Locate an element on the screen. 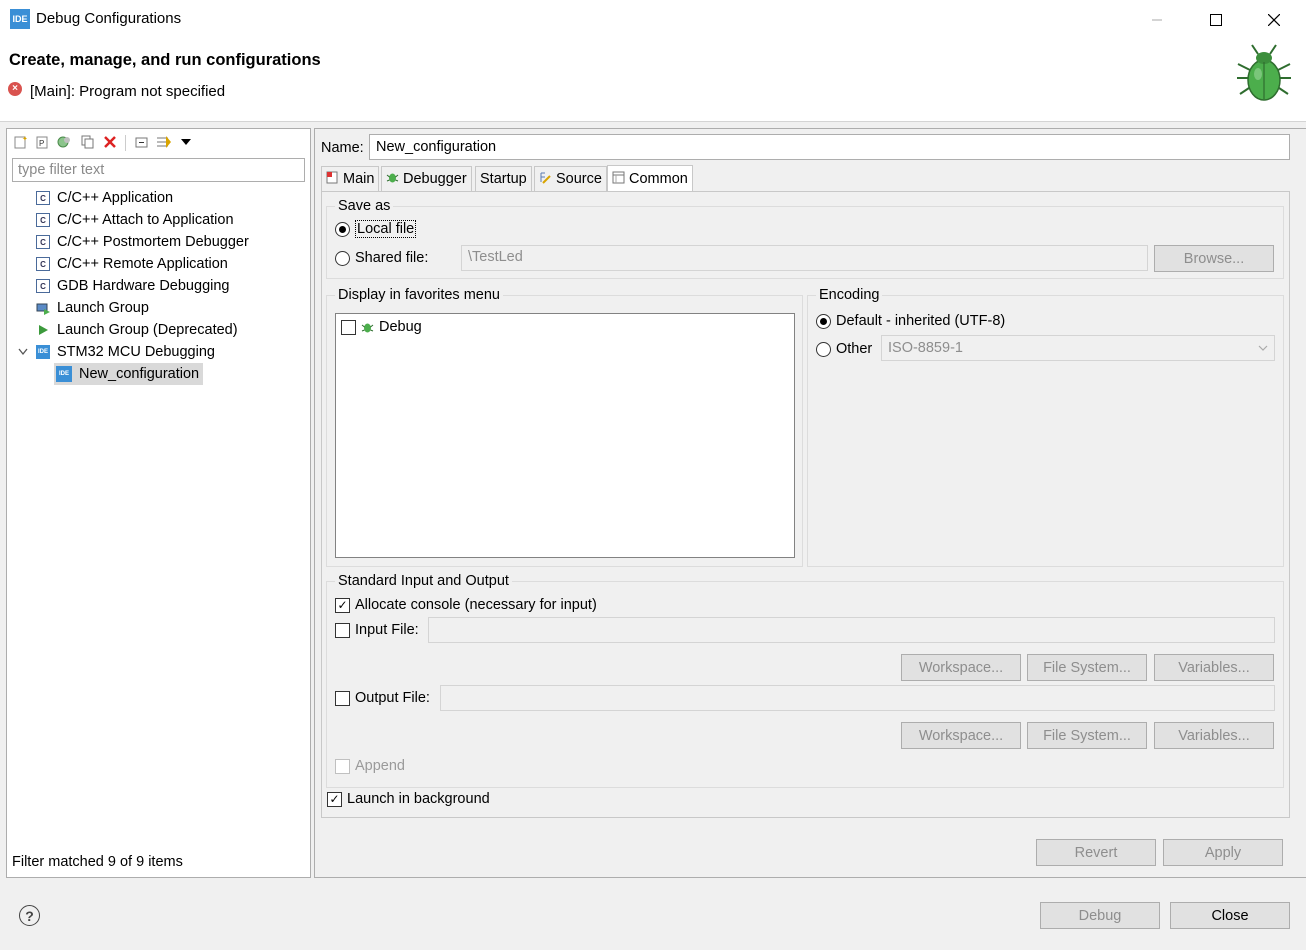 The height and width of the screenshot is (950, 1306). main-tab-icon is located at coordinates (332, 179).